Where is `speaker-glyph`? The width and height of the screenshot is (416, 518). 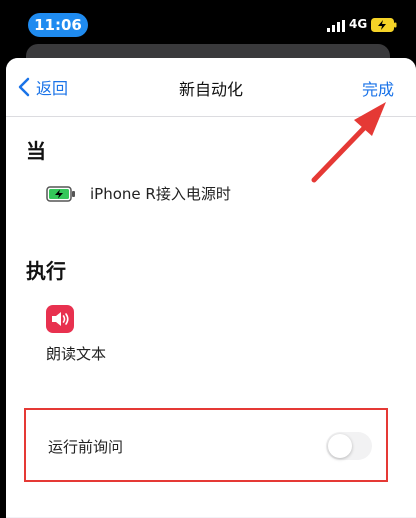 speaker-glyph is located at coordinates (60, 319).